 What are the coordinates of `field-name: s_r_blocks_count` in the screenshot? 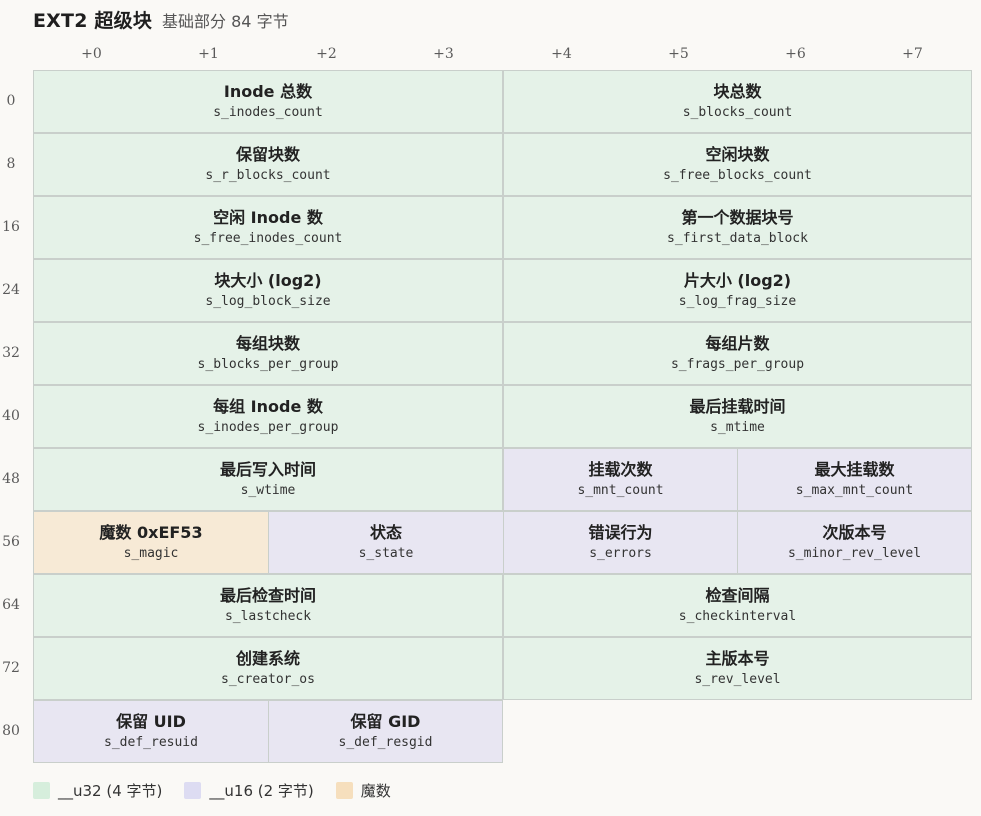 It's located at (268, 175).